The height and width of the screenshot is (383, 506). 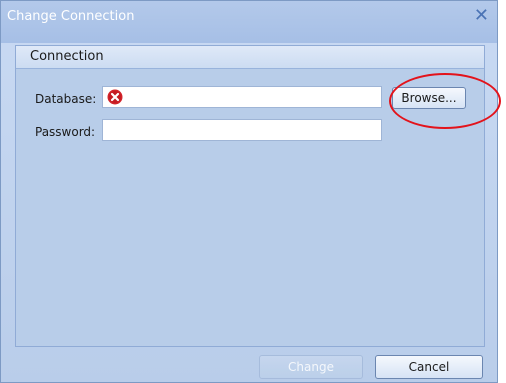 I want to click on password-field, so click(x=242, y=130).